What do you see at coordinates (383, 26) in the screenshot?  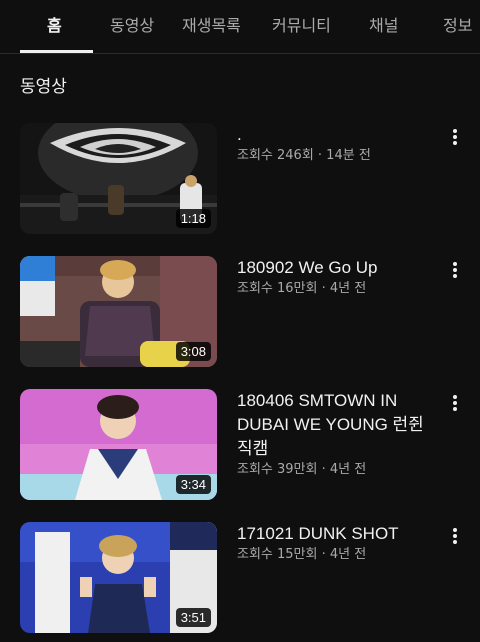 I see `tab-channel: 채널` at bounding box center [383, 26].